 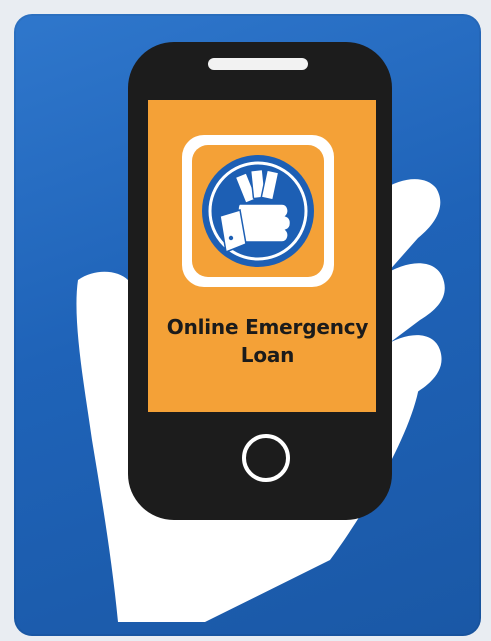 I want to click on app-title: Online Emergency Loan, so click(x=267, y=341).